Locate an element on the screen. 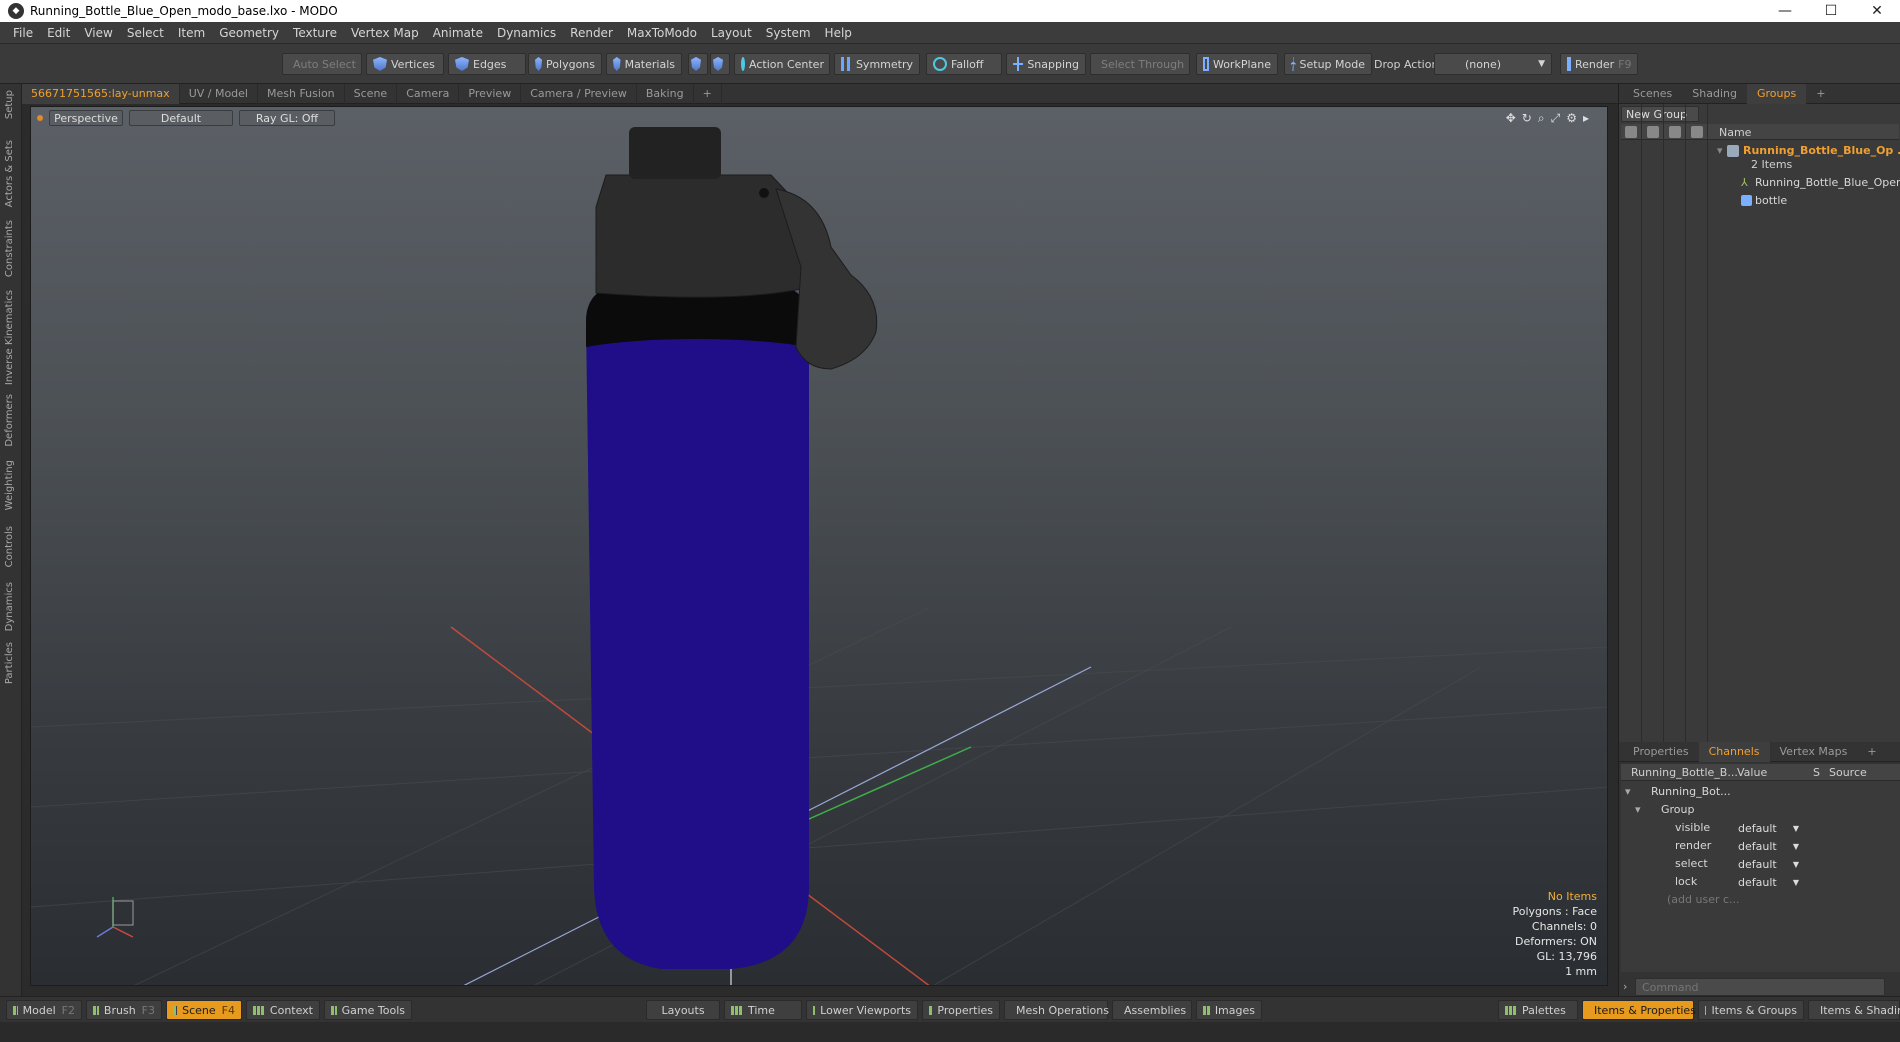 Image resolution: width=1900 pixels, height=1042 pixels. channel-row: visible default ▼ is located at coordinates (1760, 828).